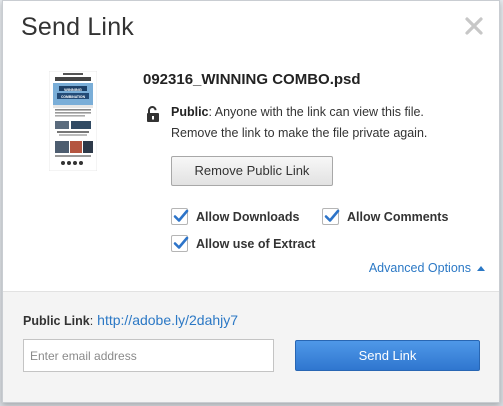 Image resolution: width=503 pixels, height=406 pixels. Describe the element at coordinates (252, 79) in the screenshot. I see `file-name: 092316_WINNING COMBO.psd` at that location.